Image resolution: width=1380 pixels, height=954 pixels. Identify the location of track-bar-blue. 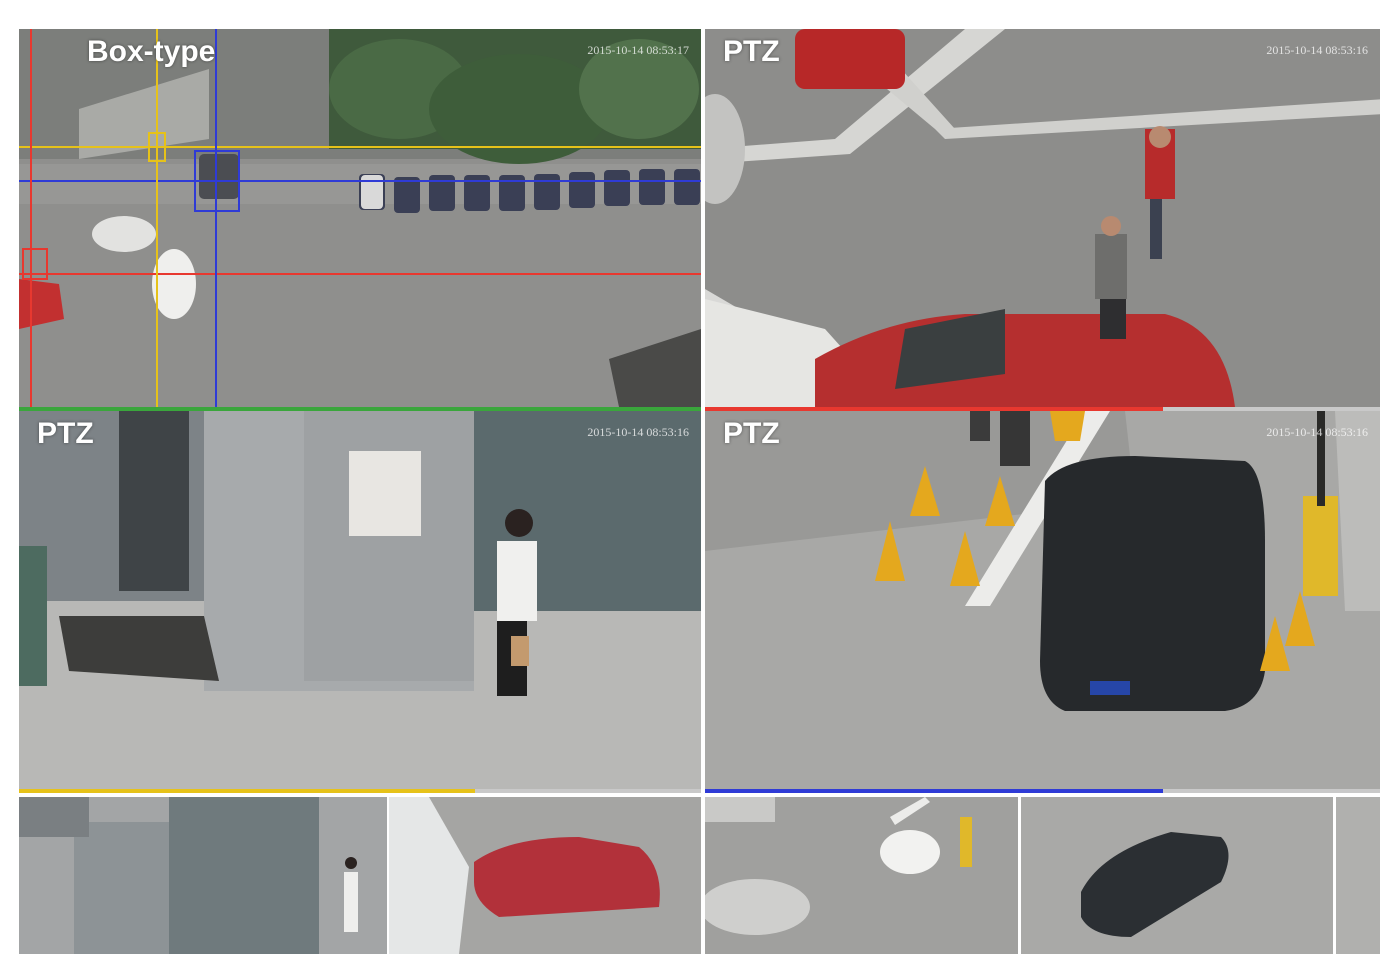
(934, 791).